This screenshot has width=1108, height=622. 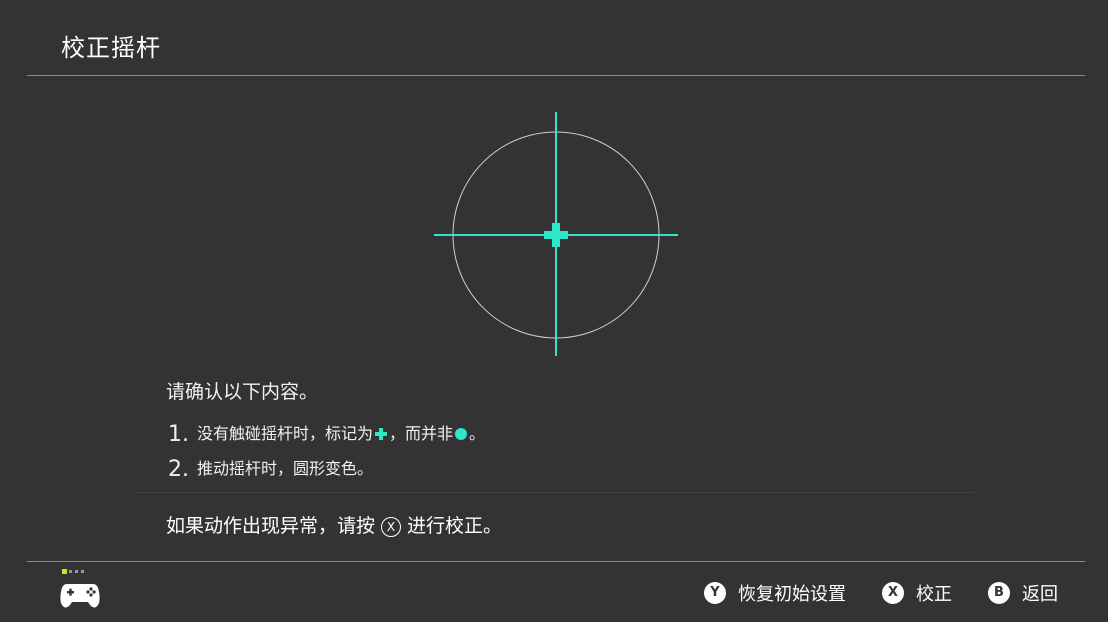 I want to click on calibration-note: 如果动作出现异常，请按 X 进行校正。, so click(x=334, y=524).